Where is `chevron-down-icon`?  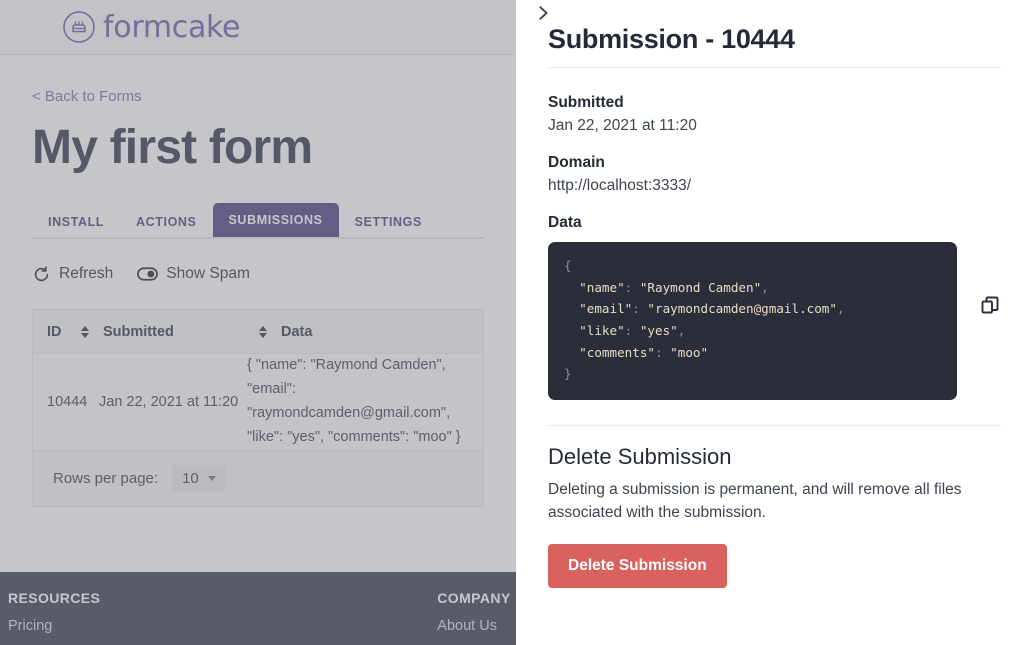 chevron-down-icon is located at coordinates (211, 478).